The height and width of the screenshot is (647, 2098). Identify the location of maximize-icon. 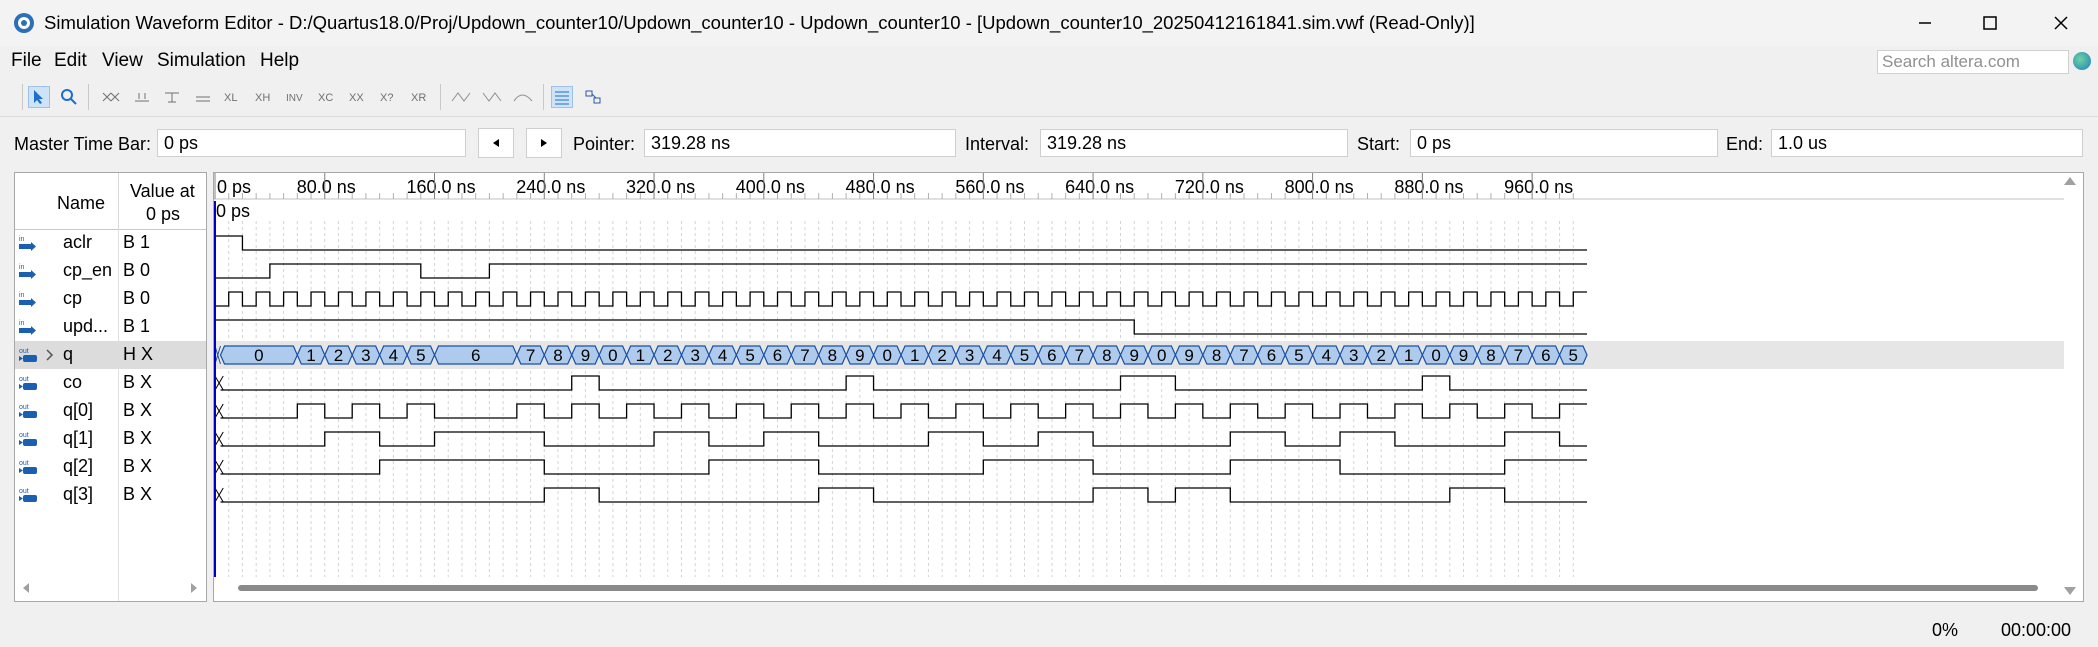
(1990, 23).